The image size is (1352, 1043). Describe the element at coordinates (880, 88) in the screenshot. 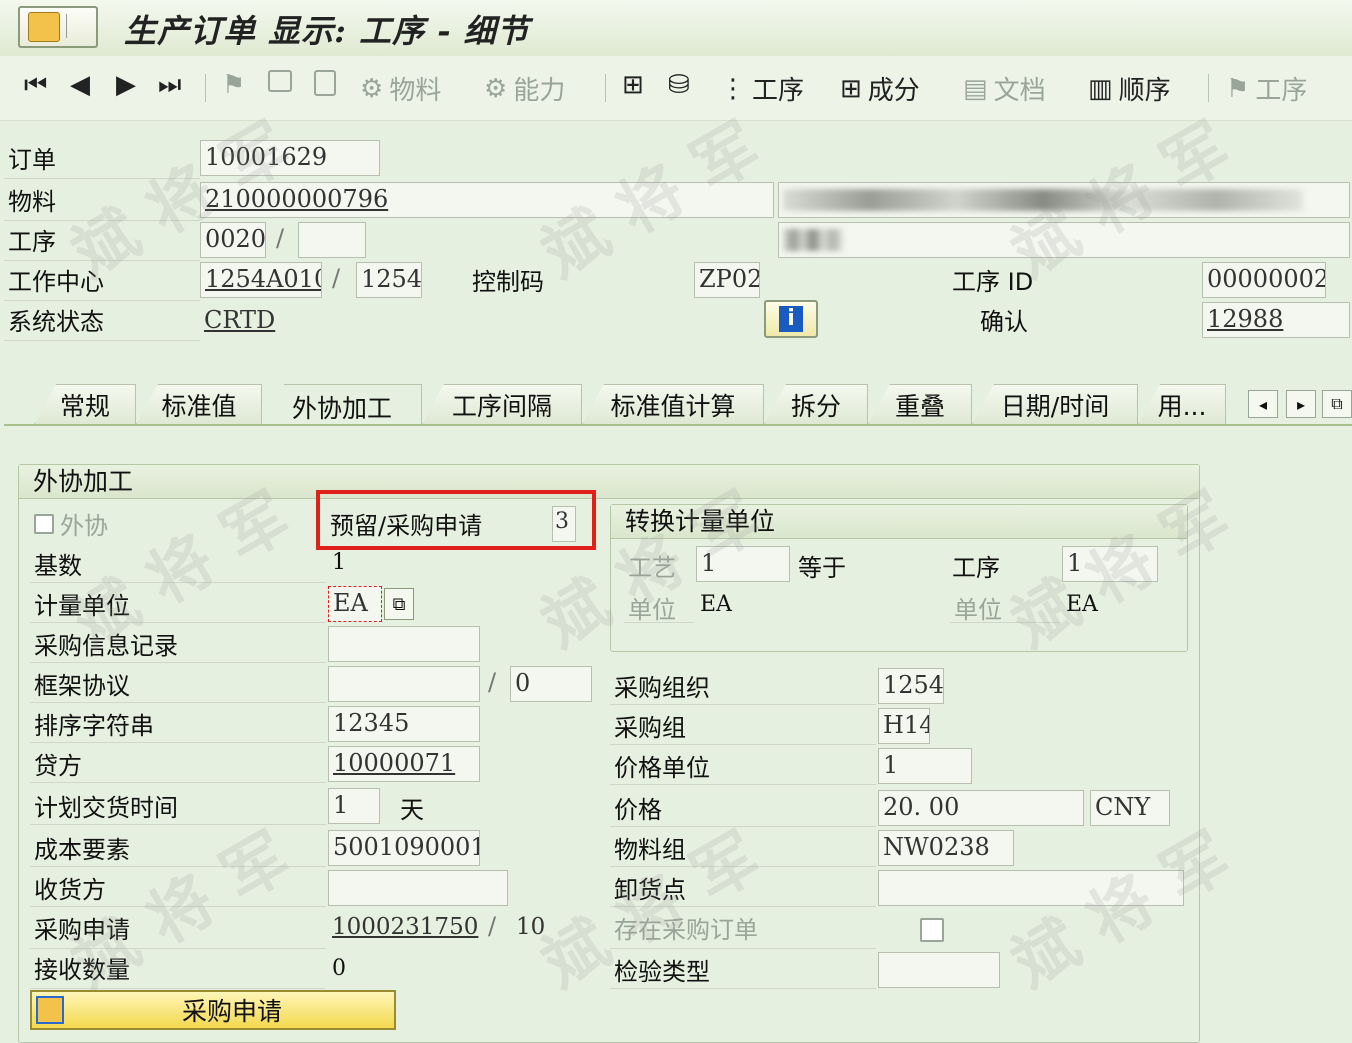

I see `component-button: ⊞ 成分` at that location.